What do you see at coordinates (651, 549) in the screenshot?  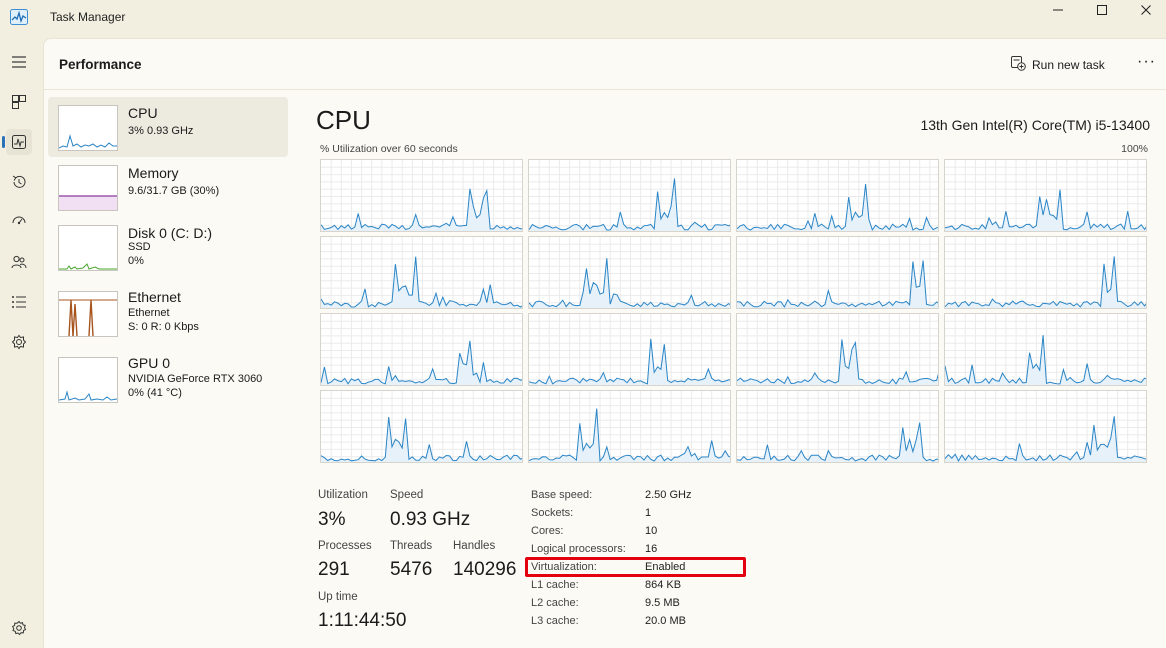 I see `logical-processors-value: 16` at bounding box center [651, 549].